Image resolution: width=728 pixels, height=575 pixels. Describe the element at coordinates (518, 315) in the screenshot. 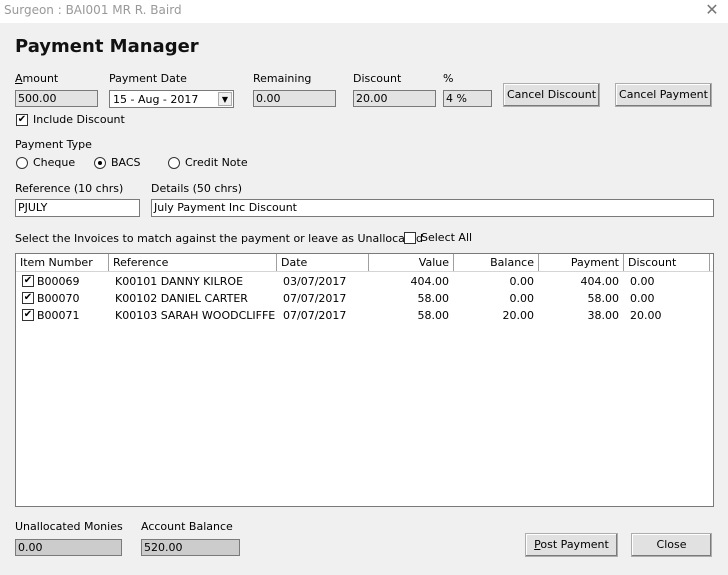

I see `cell-balance: 20.00` at that location.